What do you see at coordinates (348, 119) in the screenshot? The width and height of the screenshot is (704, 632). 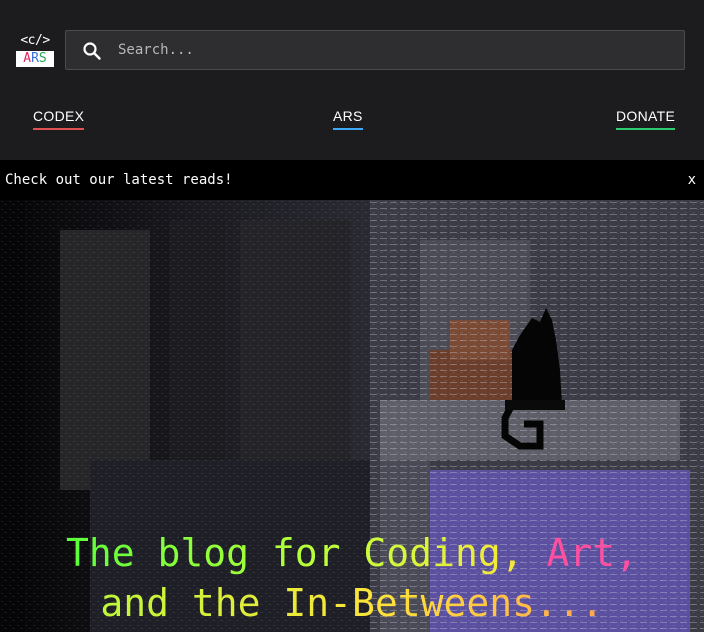 I see `nav-ars-link: ARS` at bounding box center [348, 119].